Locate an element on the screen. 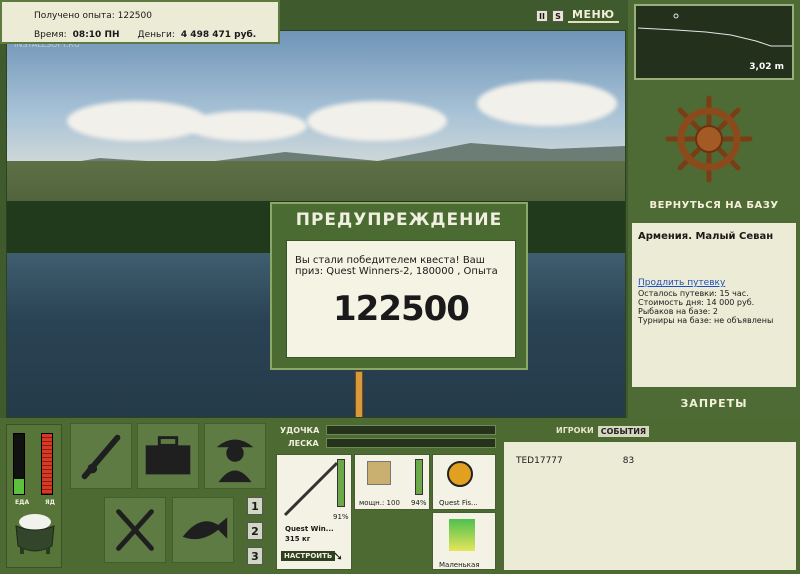  tackle-box-button is located at coordinates (168, 456).